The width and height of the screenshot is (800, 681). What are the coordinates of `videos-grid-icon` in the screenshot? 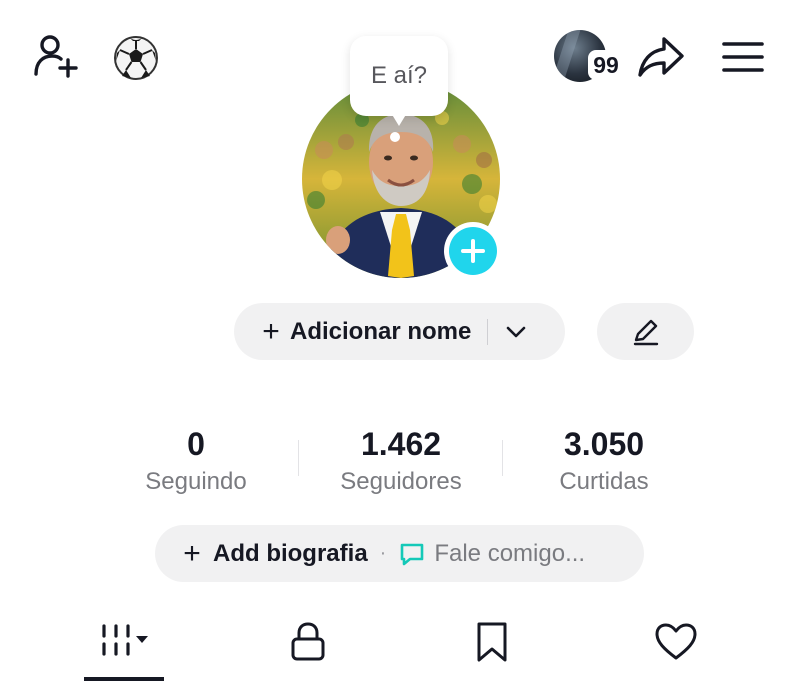 It's located at (125, 640).